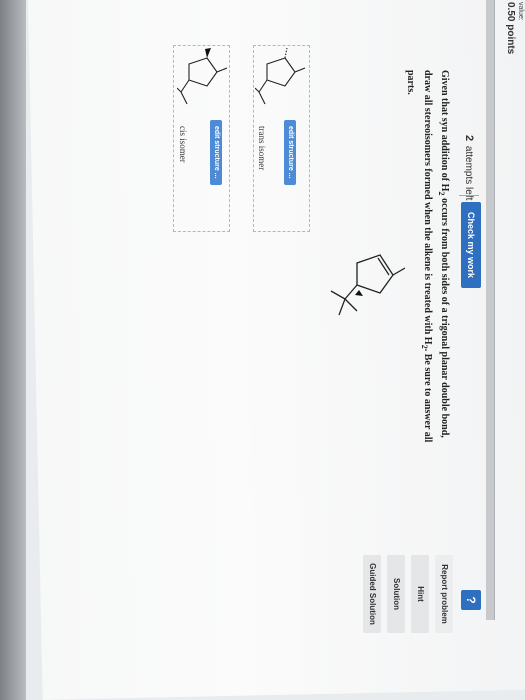 Image resolution: width=525 pixels, height=700 pixels. Describe the element at coordinates (202, 76) in the screenshot. I see `cis-cyclopentane-structure` at that location.